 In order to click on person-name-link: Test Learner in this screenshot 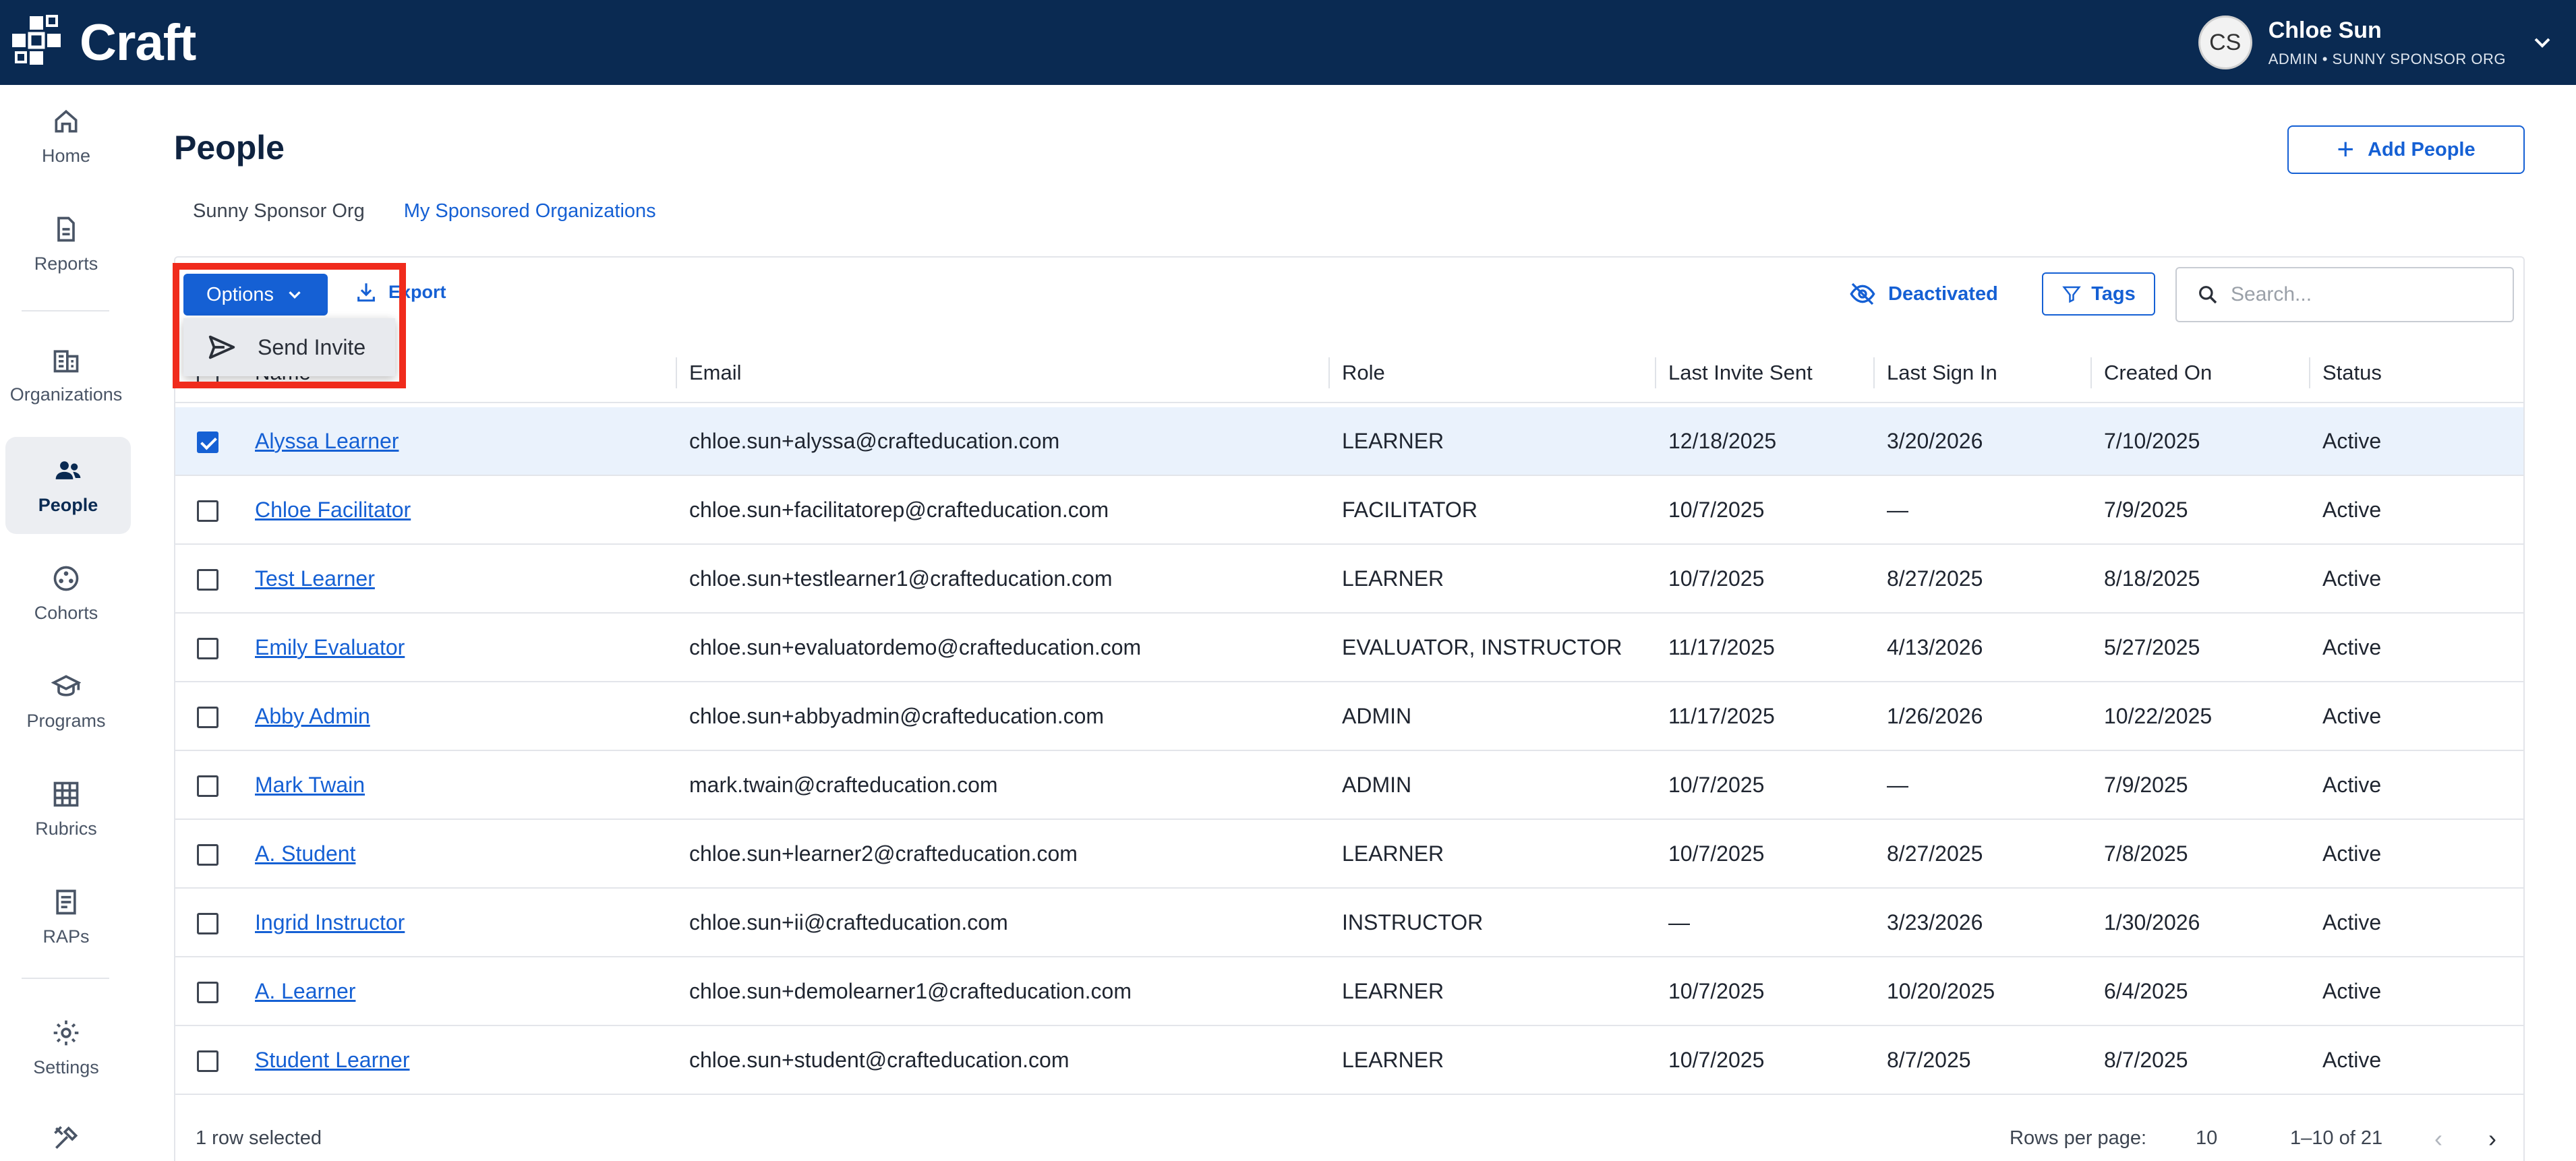, I will do `click(315, 578)`.